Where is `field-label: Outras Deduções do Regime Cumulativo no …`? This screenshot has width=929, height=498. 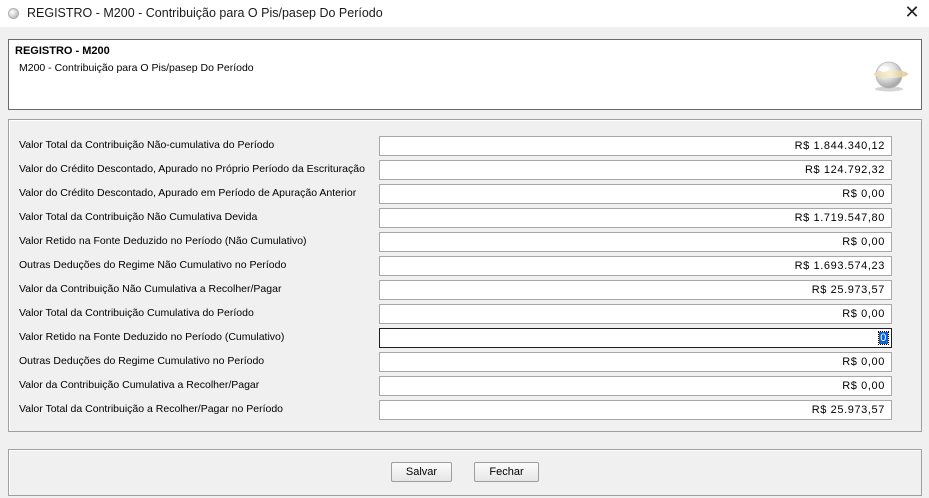 field-label: Outras Deduções do Regime Cumulativo no … is located at coordinates (142, 361).